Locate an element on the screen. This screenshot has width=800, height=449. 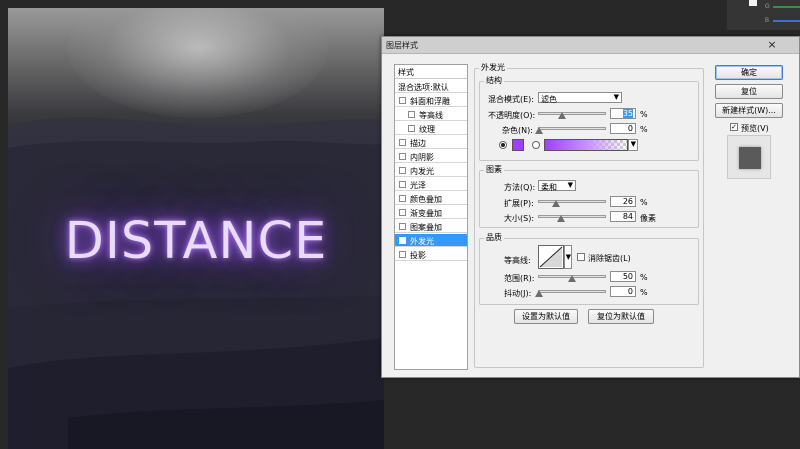
style-satin: 光泽 is located at coordinates (431, 184).